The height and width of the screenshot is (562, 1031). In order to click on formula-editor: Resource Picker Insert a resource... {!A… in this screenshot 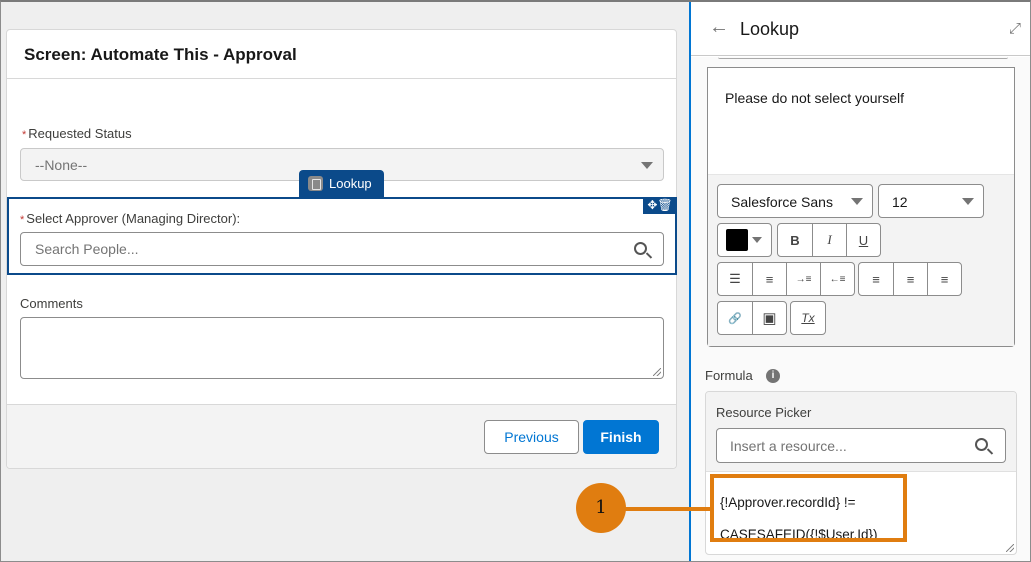, I will do `click(861, 473)`.